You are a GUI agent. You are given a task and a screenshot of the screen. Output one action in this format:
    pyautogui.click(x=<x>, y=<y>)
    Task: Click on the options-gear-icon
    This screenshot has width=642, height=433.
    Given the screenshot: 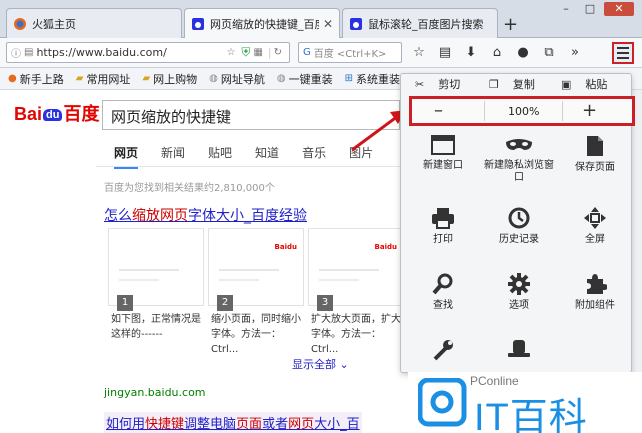 What is the action you would take?
    pyautogui.click(x=519, y=284)
    